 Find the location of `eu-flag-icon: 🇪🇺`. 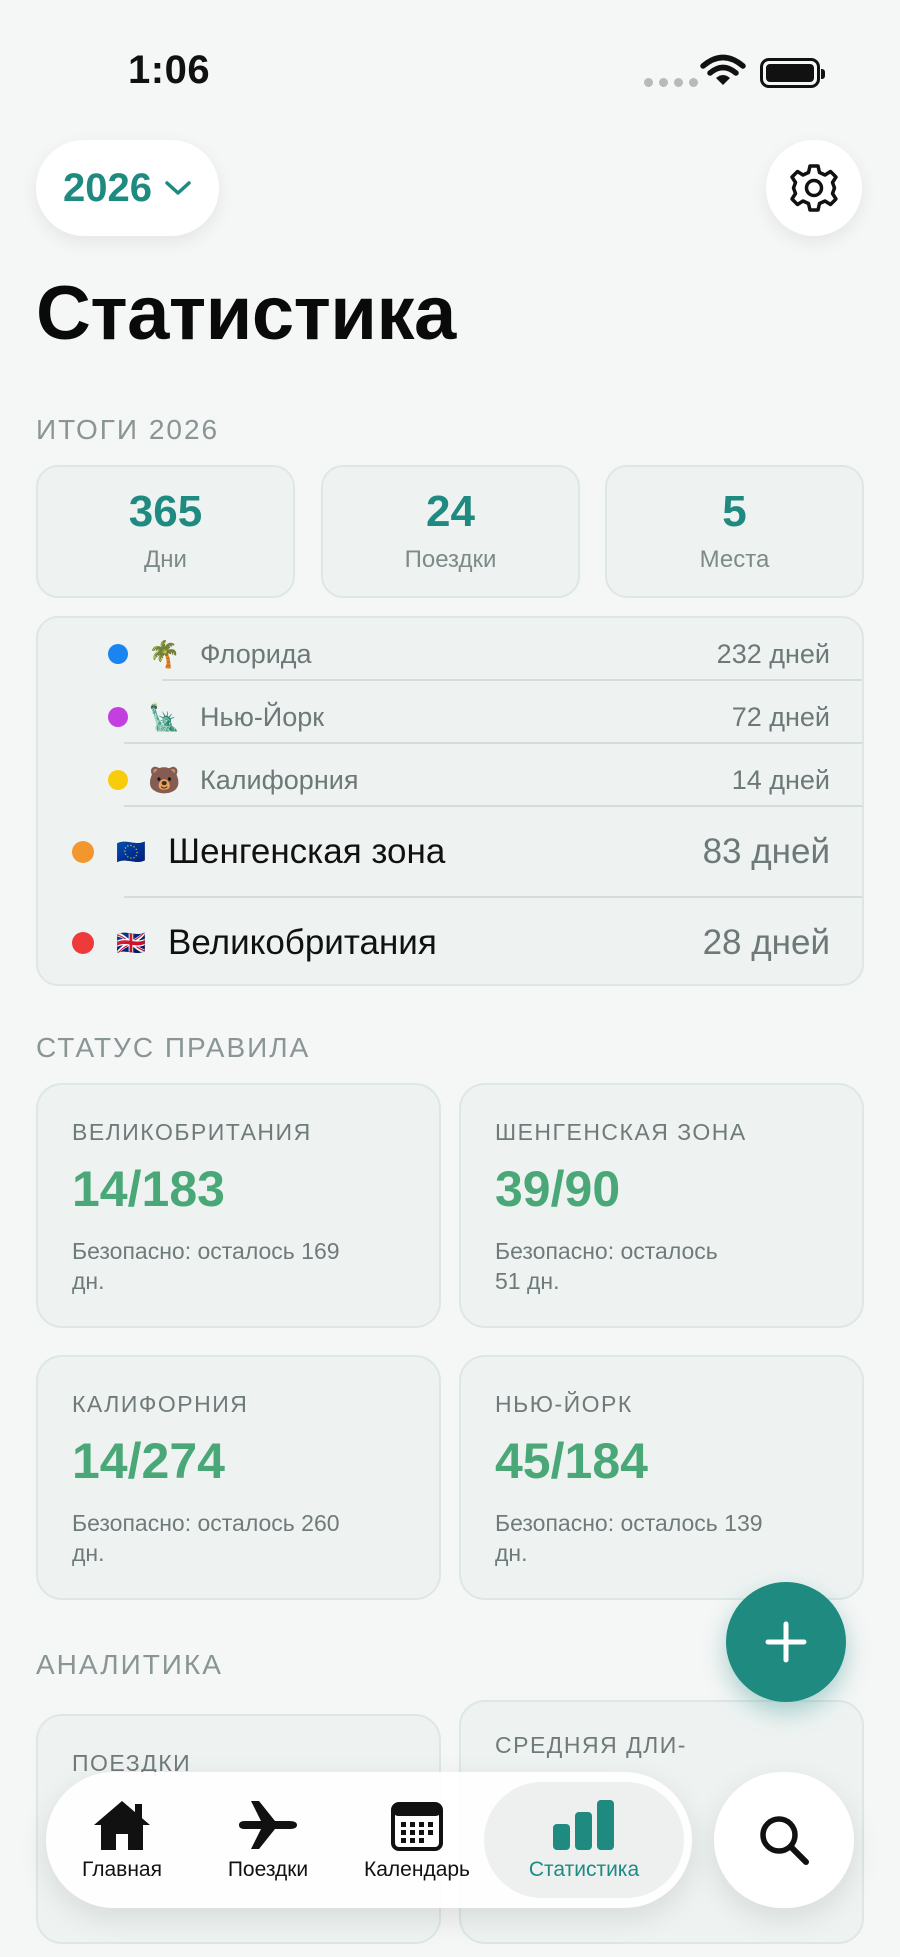

eu-flag-icon: 🇪🇺 is located at coordinates (131, 852).